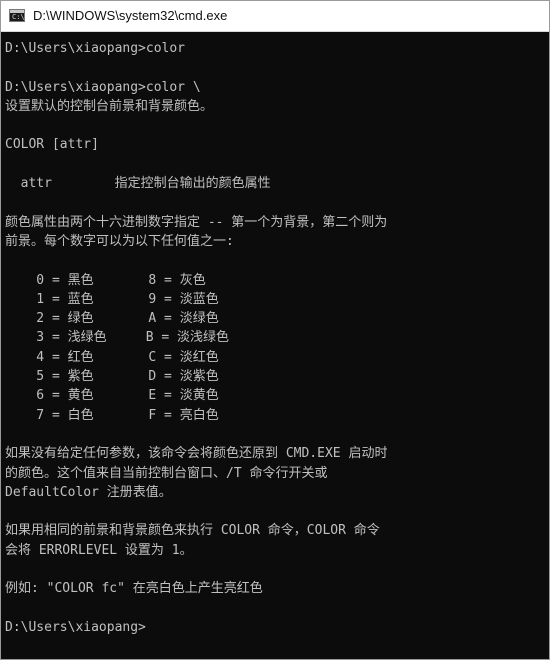 Image resolution: width=550 pixels, height=660 pixels. Describe the element at coordinates (275, 627) in the screenshot. I see `console-prompt-line: D:\Users\xiaopang>` at that location.